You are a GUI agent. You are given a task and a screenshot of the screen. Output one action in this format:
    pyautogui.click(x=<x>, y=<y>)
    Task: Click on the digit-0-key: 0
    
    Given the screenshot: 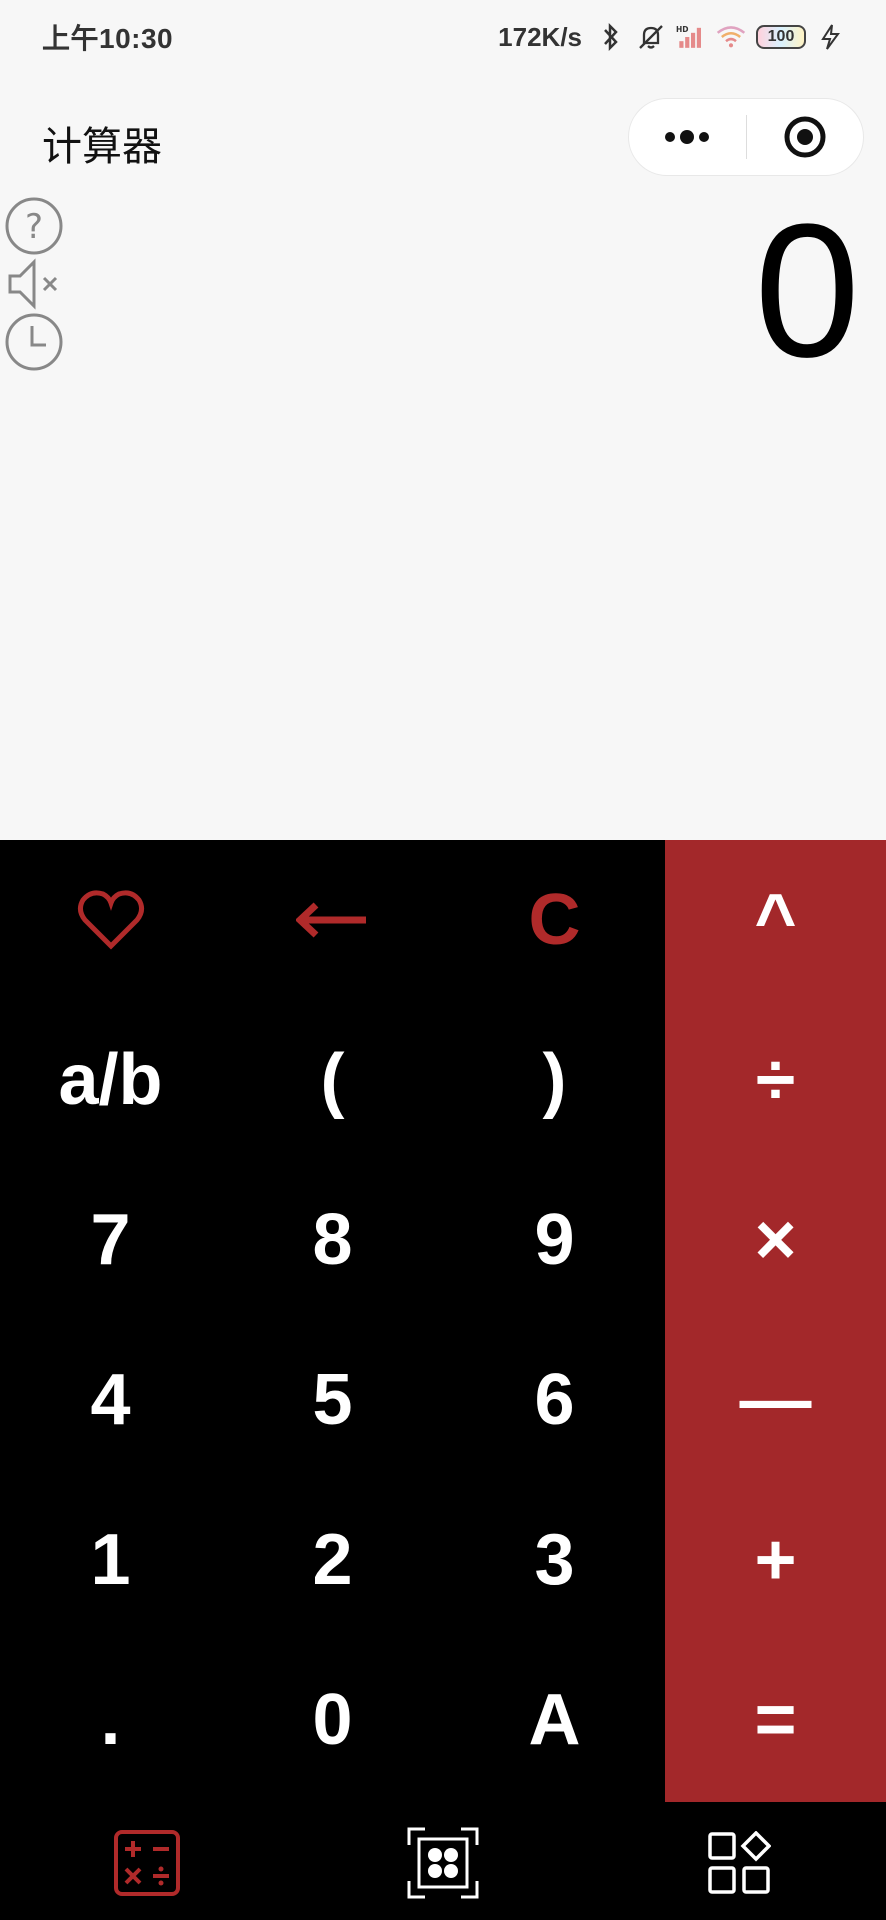 What is the action you would take?
    pyautogui.click(x=332, y=1720)
    